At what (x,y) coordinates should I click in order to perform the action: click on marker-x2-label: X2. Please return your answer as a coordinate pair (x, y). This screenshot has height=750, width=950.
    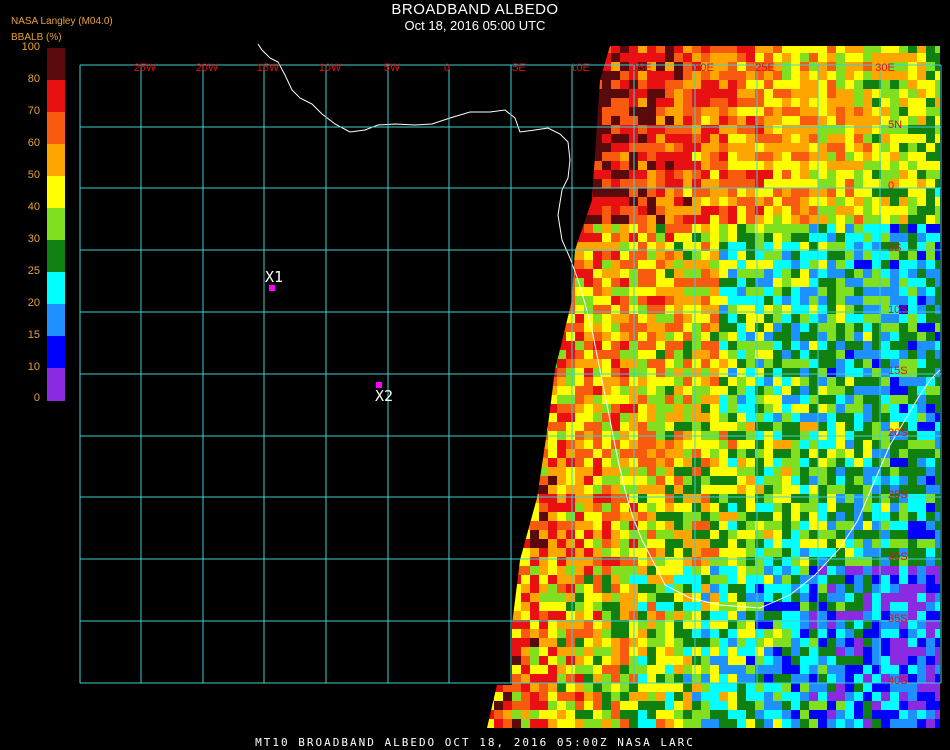
    Looking at the image, I should click on (384, 396).